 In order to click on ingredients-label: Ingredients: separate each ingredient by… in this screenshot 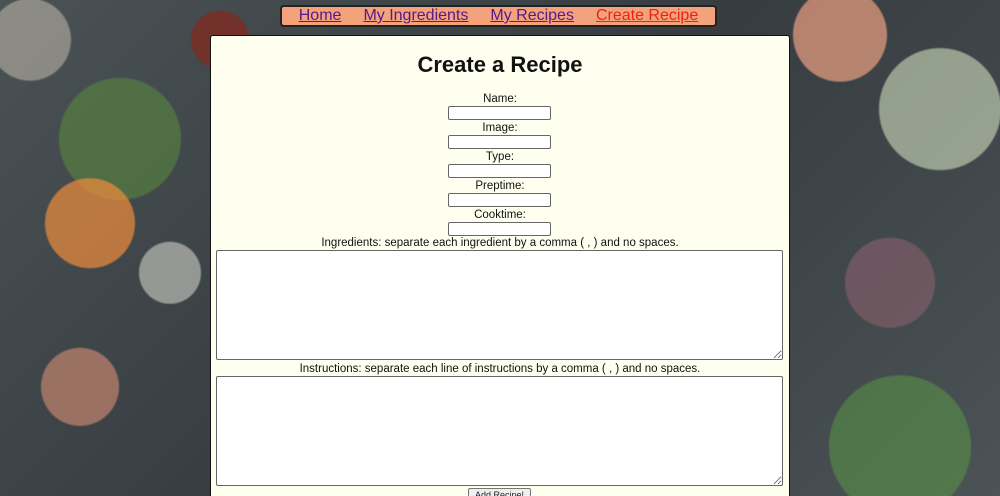, I will do `click(500, 243)`.